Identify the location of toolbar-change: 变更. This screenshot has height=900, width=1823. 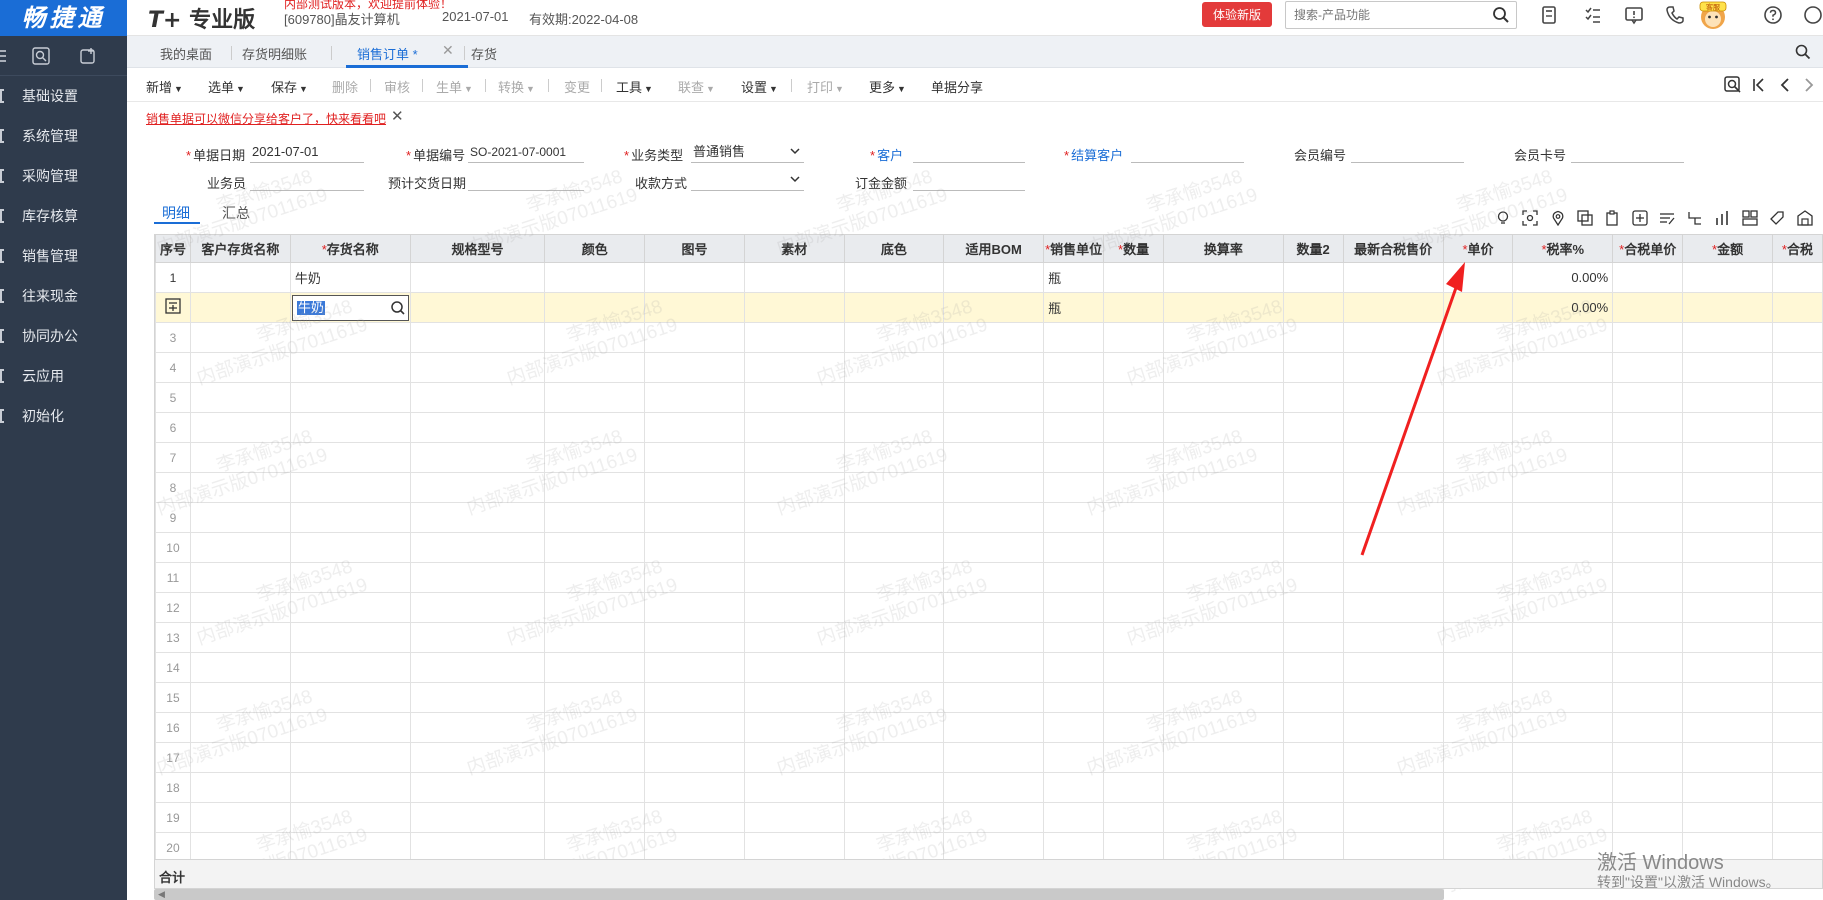
(577, 86).